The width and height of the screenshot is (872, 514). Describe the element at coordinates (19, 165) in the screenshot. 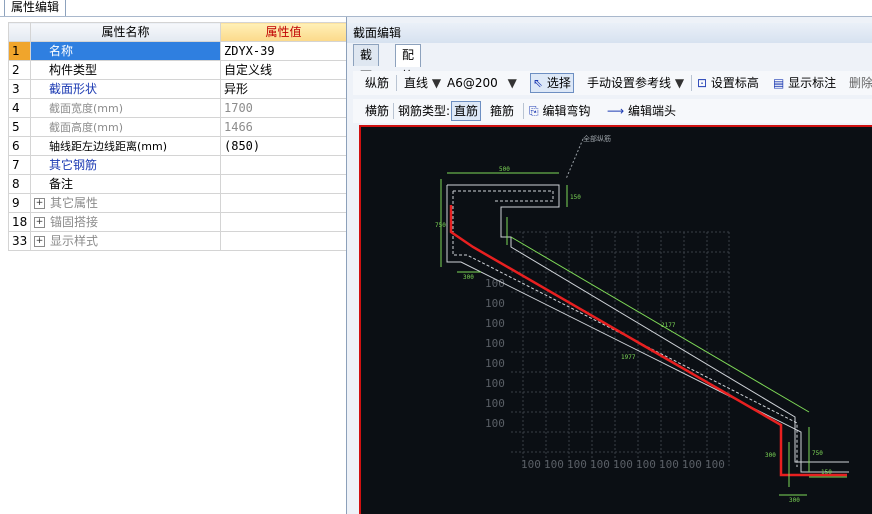

I see `row-number: 7` at that location.